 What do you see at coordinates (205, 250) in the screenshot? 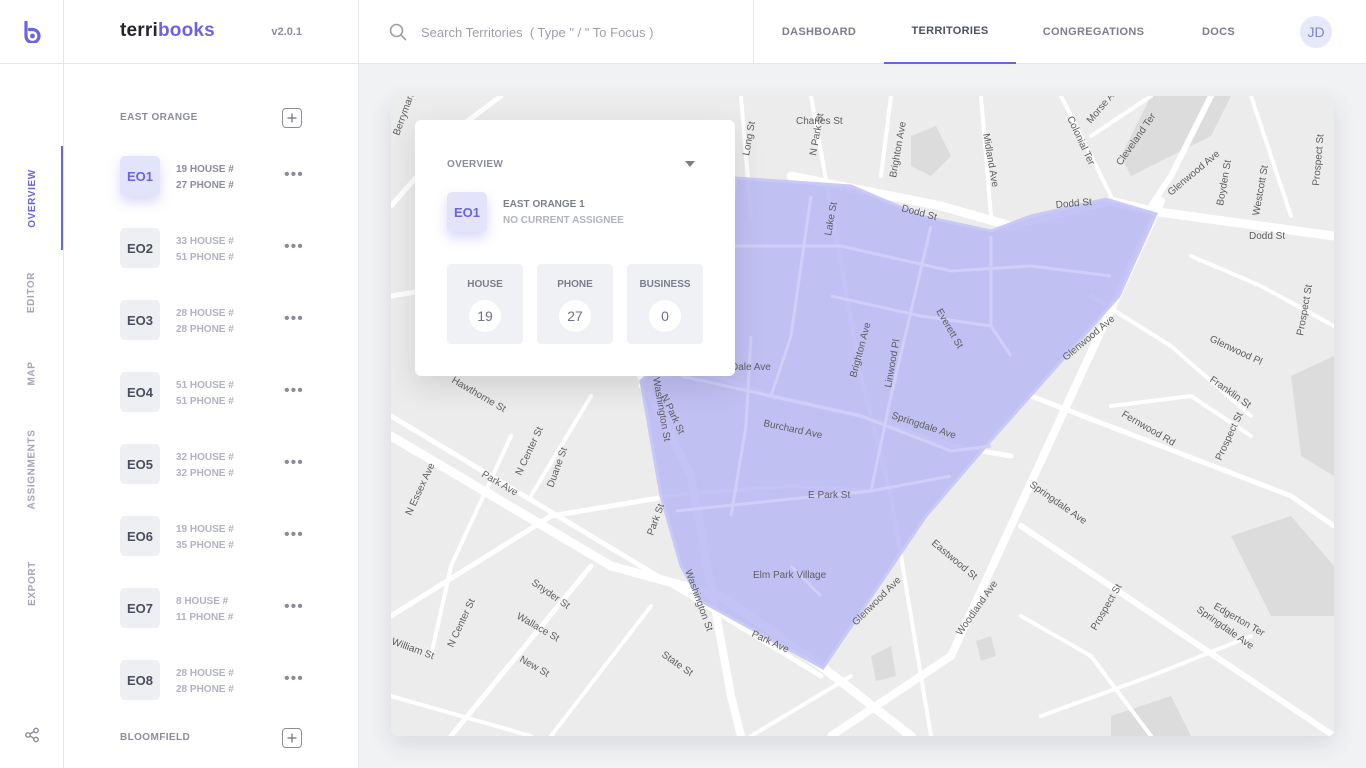
I see `territory-stats: 33 HOUSE # 51 PHONE #` at bounding box center [205, 250].